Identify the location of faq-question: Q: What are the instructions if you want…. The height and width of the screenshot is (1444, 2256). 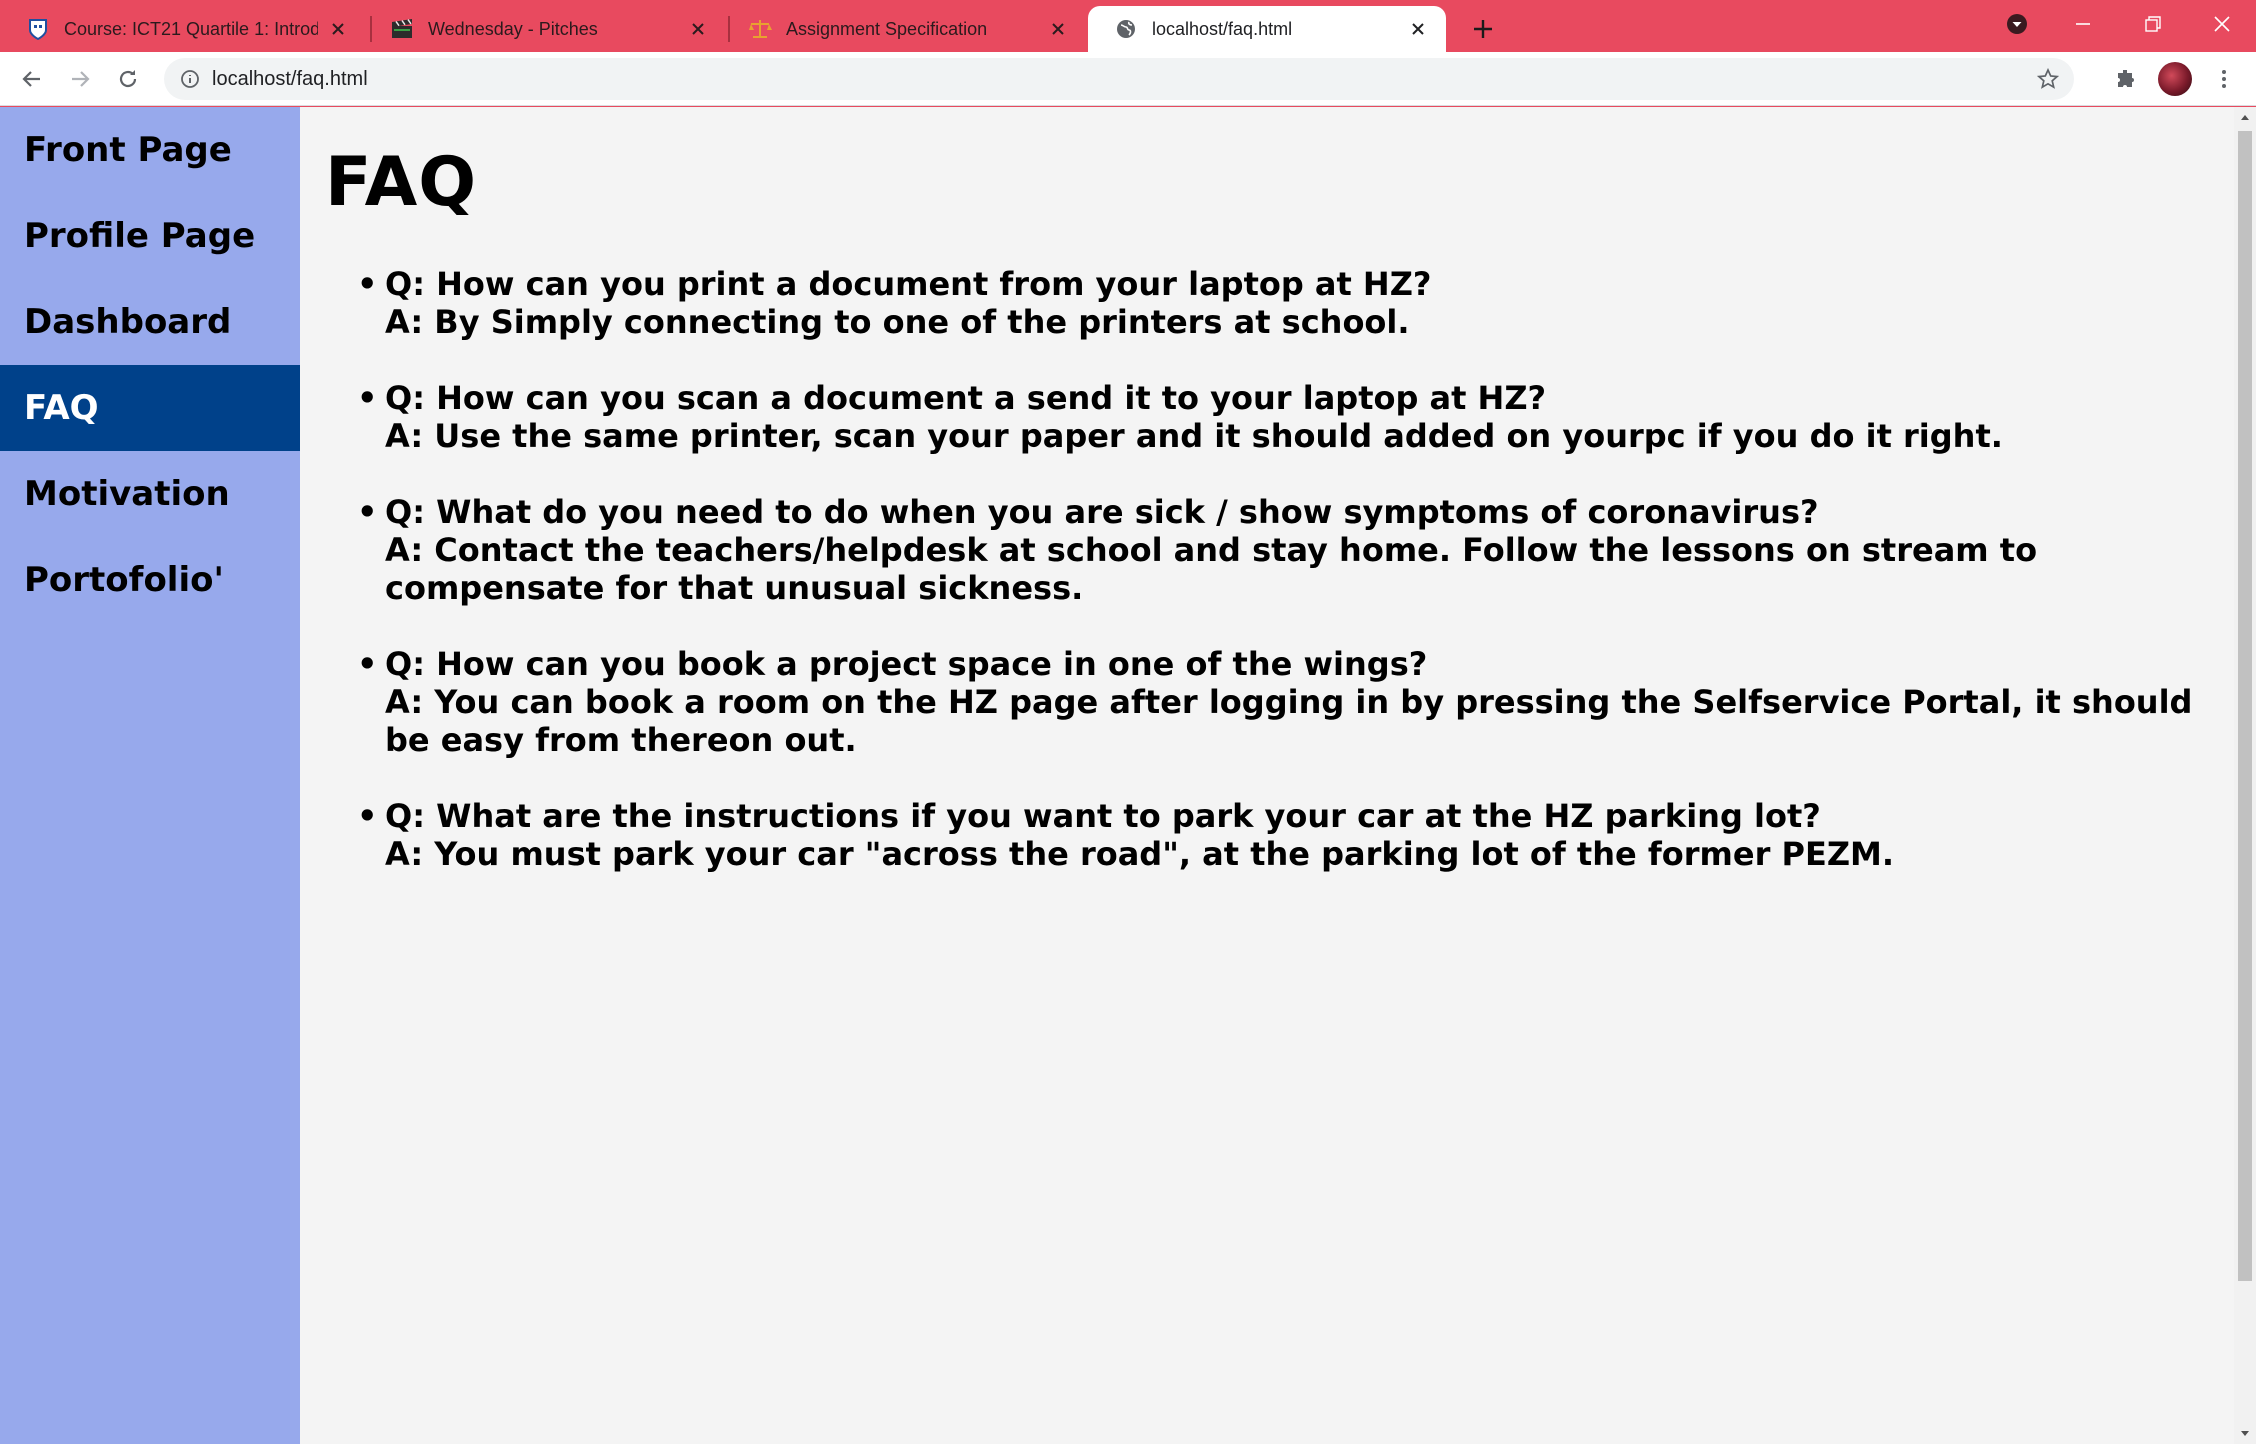
(1103, 816).